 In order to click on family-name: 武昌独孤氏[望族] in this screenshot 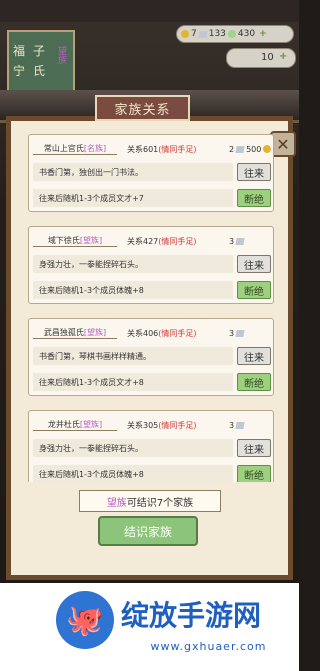, I will do `click(75, 333)`.